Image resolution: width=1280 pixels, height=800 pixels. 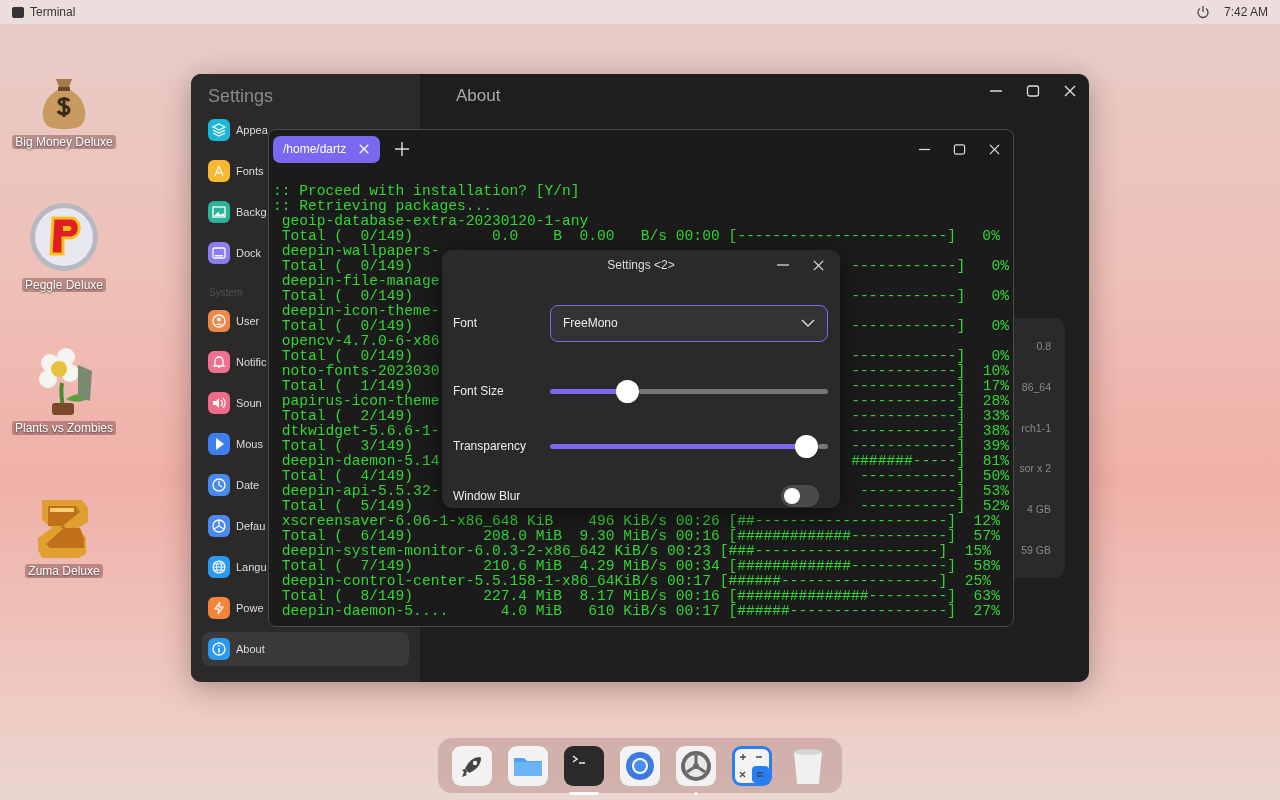 What do you see at coordinates (234, 362) in the screenshot?
I see `sidebar-item: Notific` at bounding box center [234, 362].